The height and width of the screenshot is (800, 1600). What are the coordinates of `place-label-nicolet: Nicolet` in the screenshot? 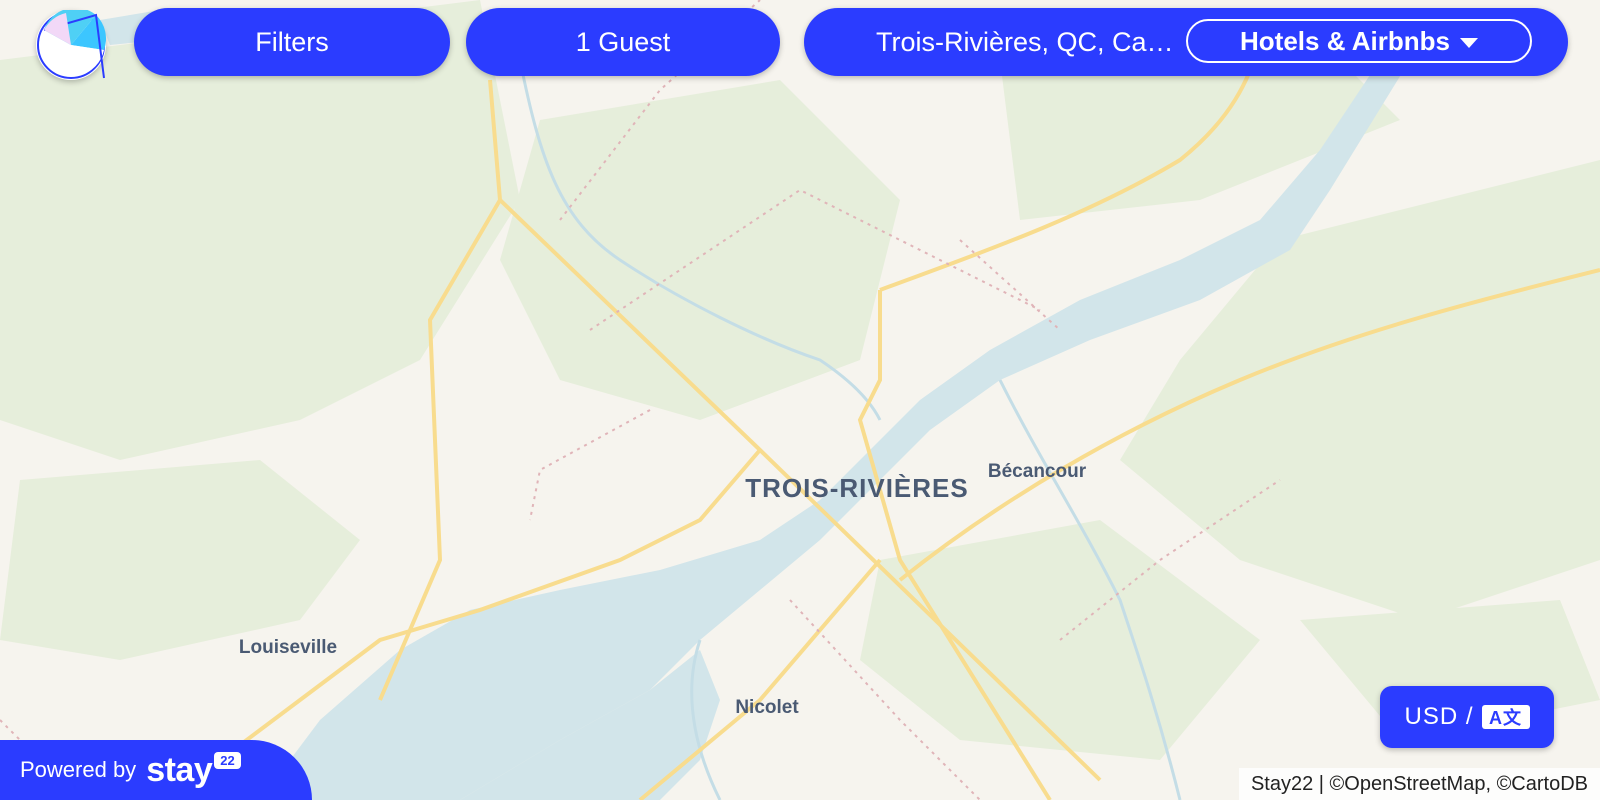 It's located at (767, 707).